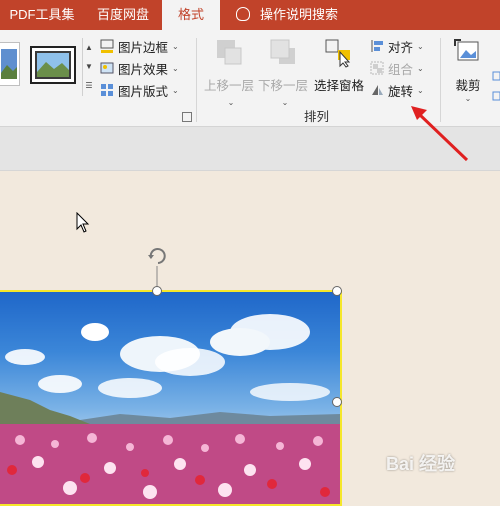  Describe the element at coordinates (337, 402) in the screenshot. I see `resize-handle-right` at that location.